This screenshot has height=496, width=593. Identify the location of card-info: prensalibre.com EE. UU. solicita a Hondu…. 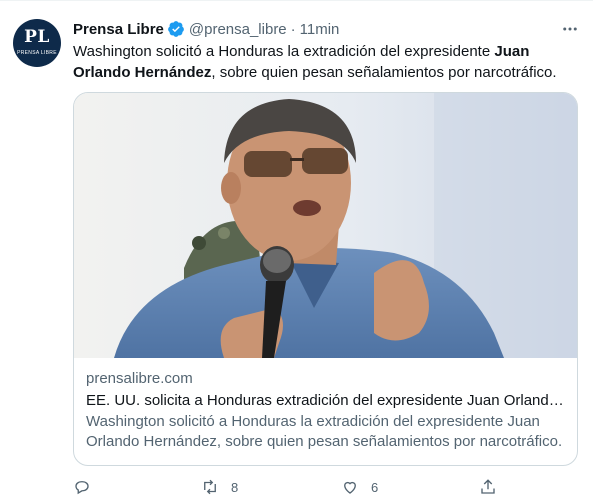
(326, 410).